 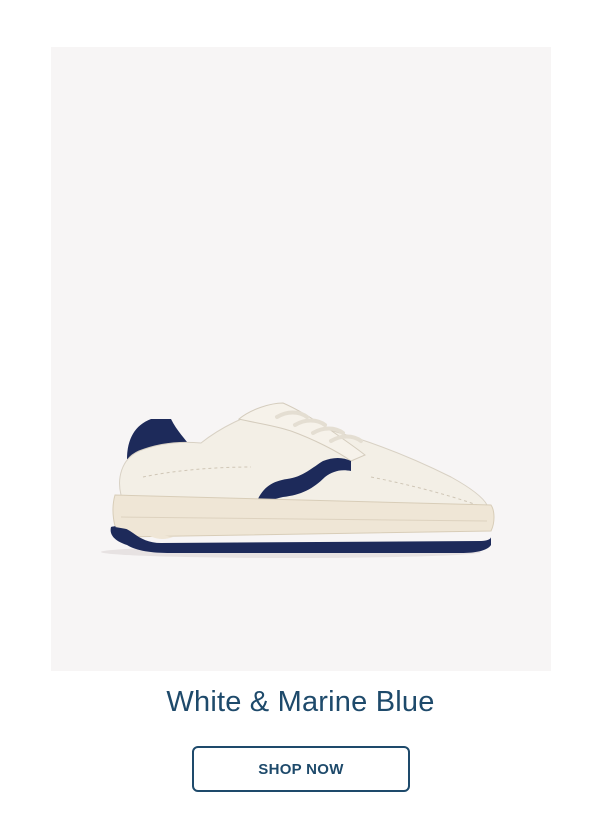 What do you see at coordinates (300, 702) in the screenshot?
I see `product-title: White & Marine Blue` at bounding box center [300, 702].